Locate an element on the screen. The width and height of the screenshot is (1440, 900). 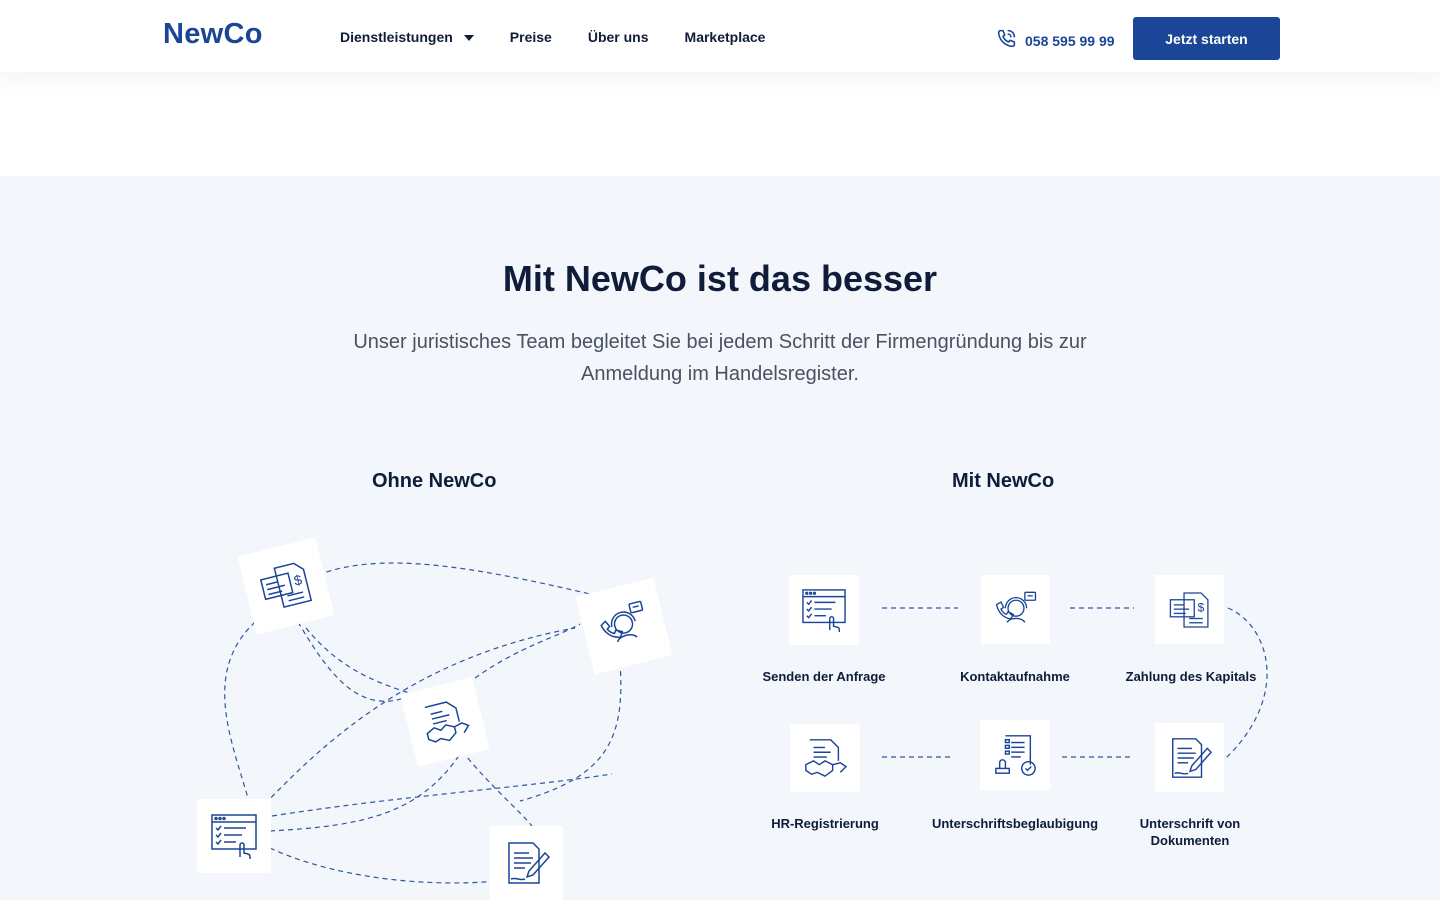
nav-item-dienstleistungen: Dienstleistungen is located at coordinates (407, 37).